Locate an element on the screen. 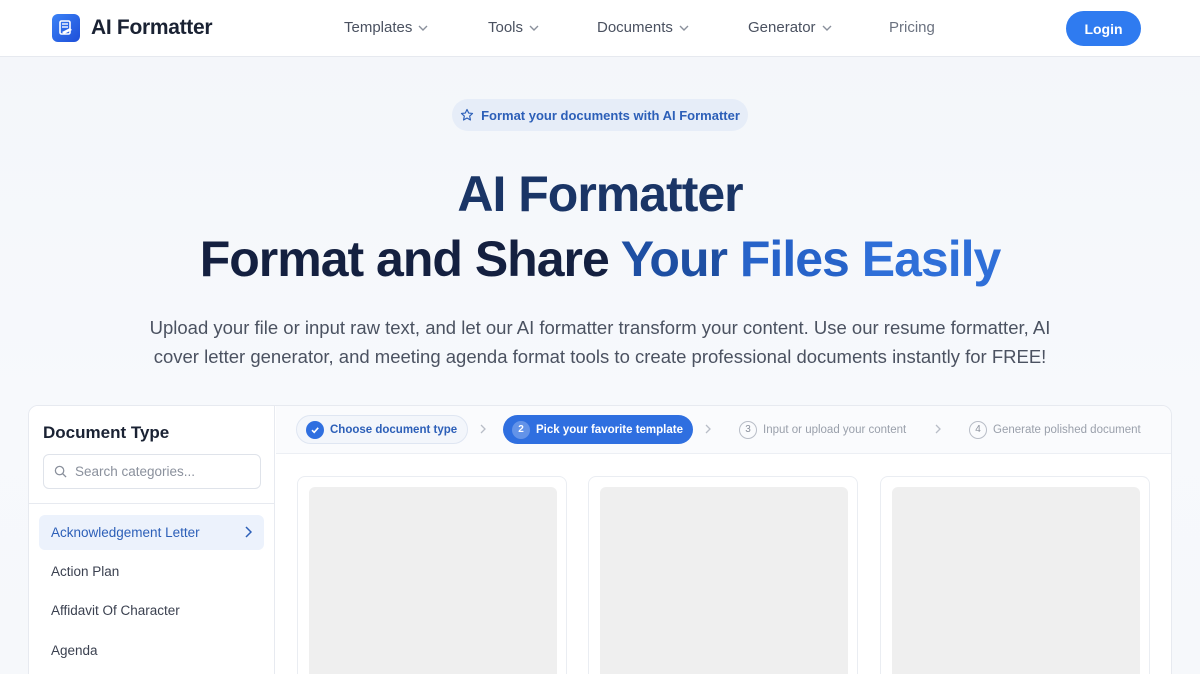  step-generate-document: 4 Generate polished document is located at coordinates (1055, 429).